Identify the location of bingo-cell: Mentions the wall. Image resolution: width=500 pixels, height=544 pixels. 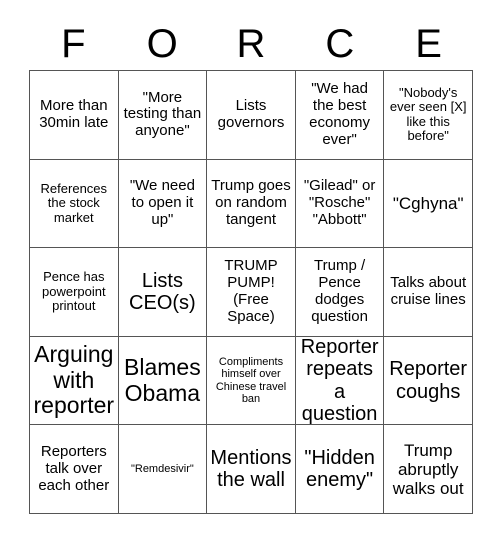
(251, 469).